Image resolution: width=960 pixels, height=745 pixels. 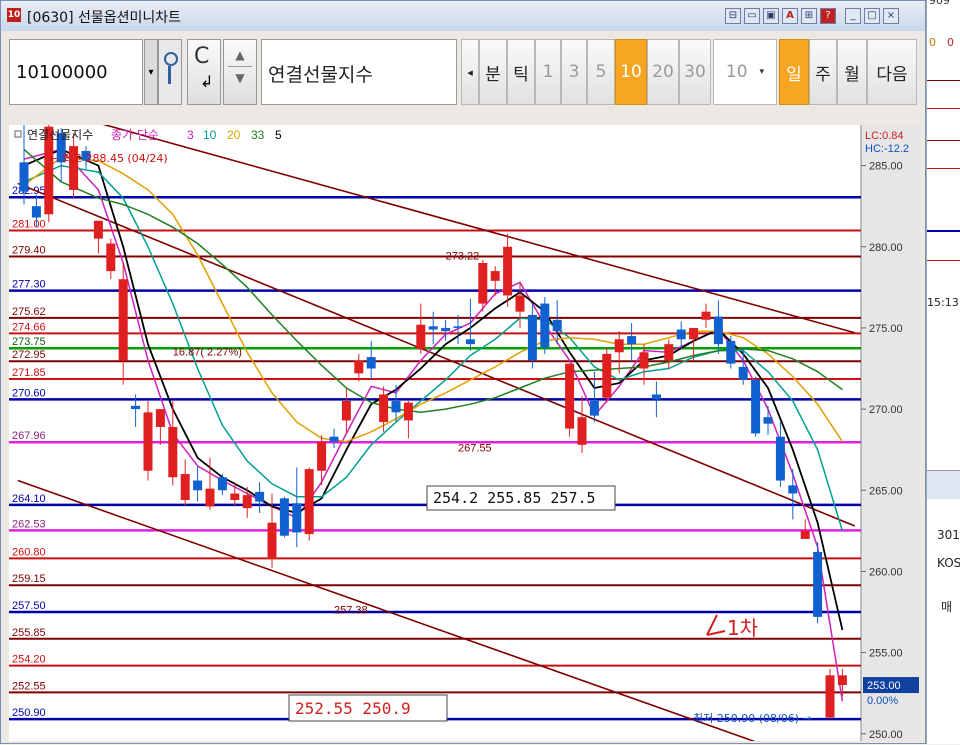 What do you see at coordinates (548, 72) in the screenshot?
I see `period-1-button: 1` at bounding box center [548, 72].